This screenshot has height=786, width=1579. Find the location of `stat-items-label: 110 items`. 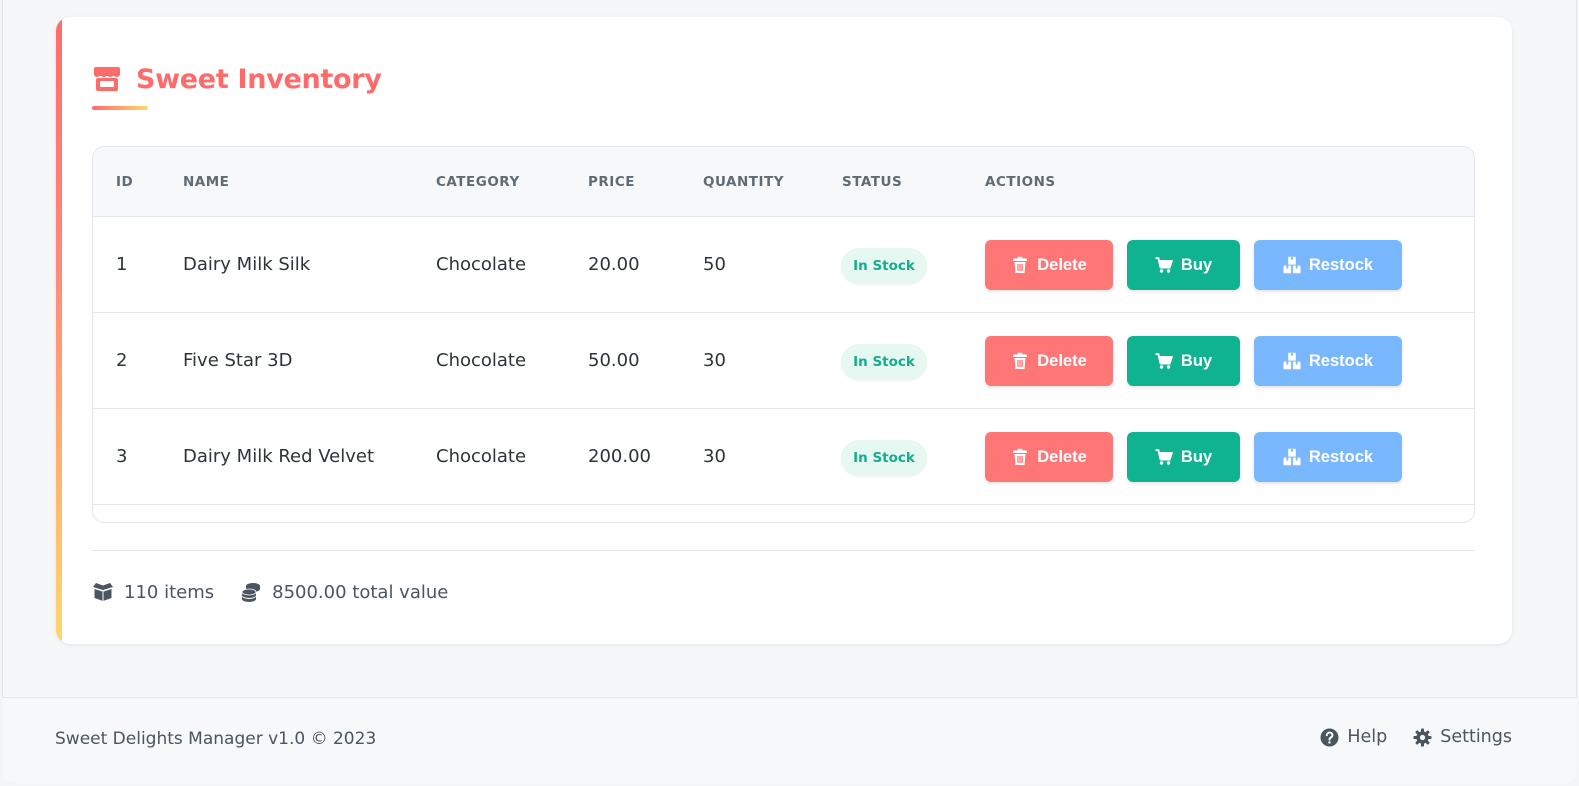

stat-items-label: 110 items is located at coordinates (169, 592).